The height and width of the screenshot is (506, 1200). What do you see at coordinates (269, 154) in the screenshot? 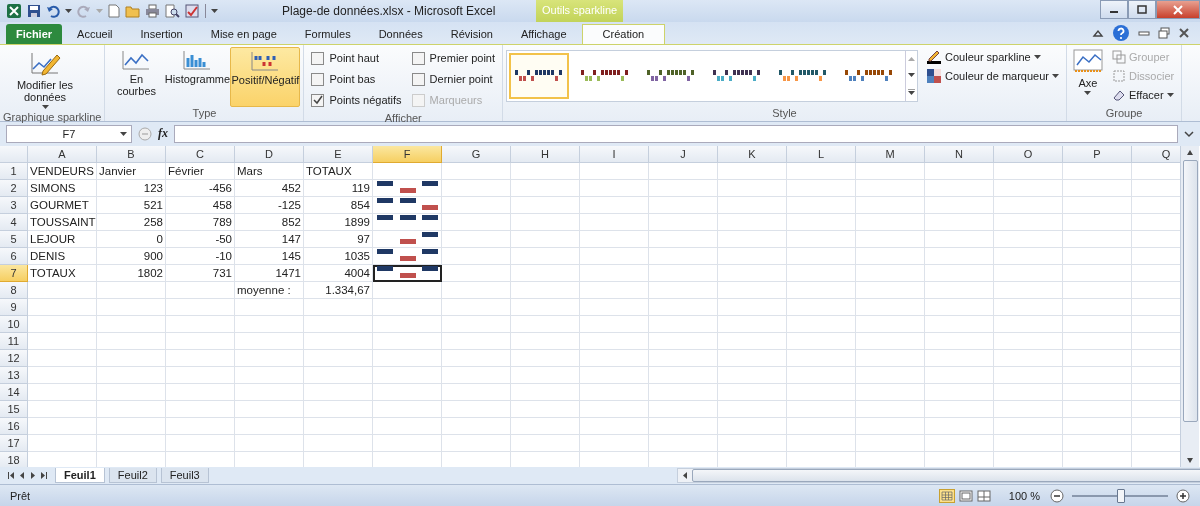
I see `column-header: D` at bounding box center [269, 154].